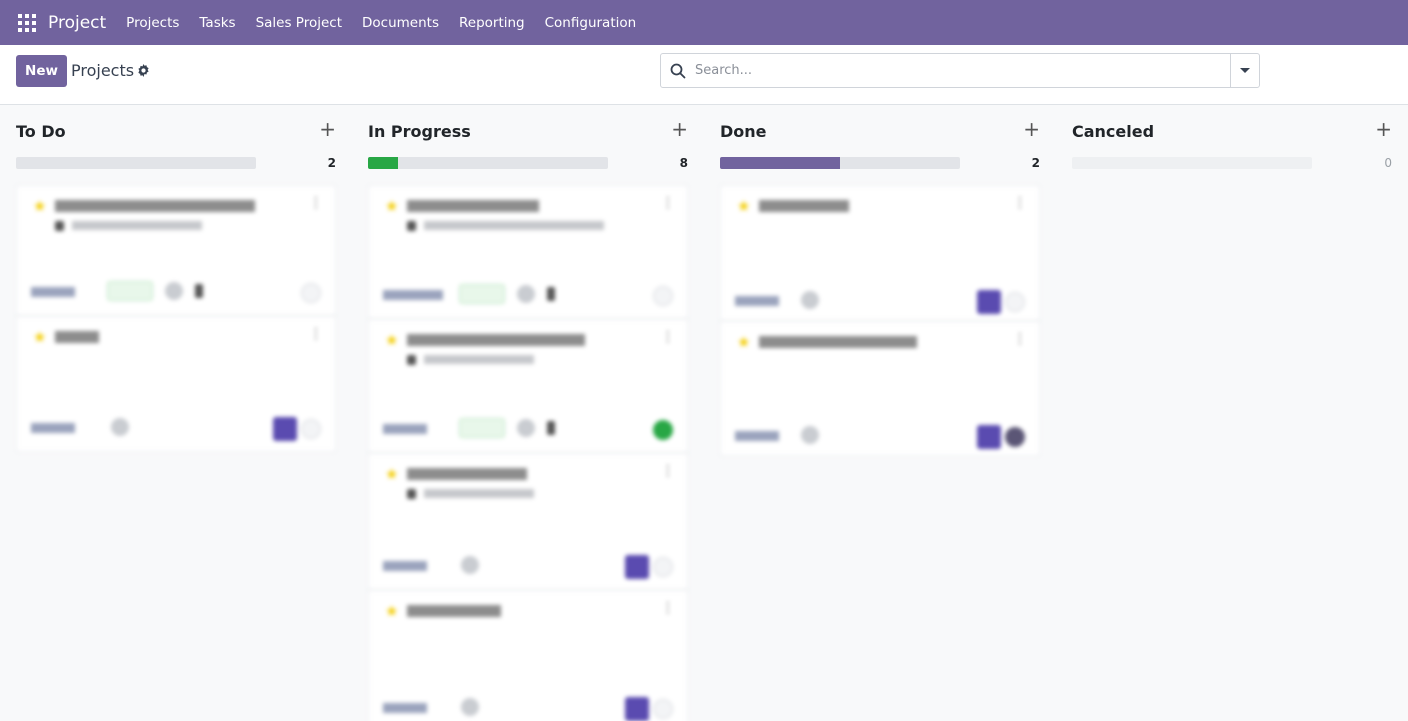 This screenshot has width=1408, height=721. I want to click on column-count: 0, so click(1388, 163).